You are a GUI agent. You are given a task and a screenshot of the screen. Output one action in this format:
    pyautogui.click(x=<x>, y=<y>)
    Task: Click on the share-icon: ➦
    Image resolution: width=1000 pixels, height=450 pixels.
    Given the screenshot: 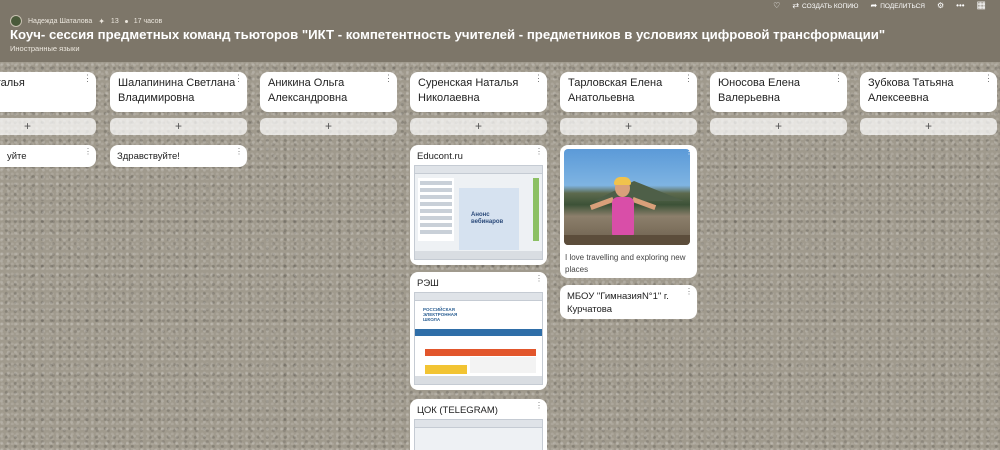 What is the action you would take?
    pyautogui.click(x=874, y=5)
    